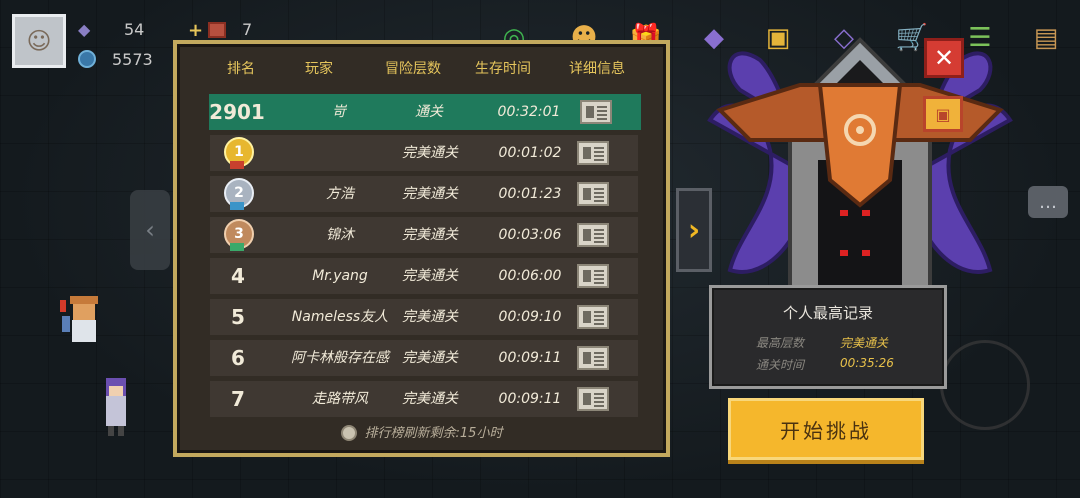 The height and width of the screenshot is (498, 1080). What do you see at coordinates (424, 317) in the screenshot?
I see `leaderboard-row: 5 Nameless友人 完美通关 00:09:10` at bounding box center [424, 317].